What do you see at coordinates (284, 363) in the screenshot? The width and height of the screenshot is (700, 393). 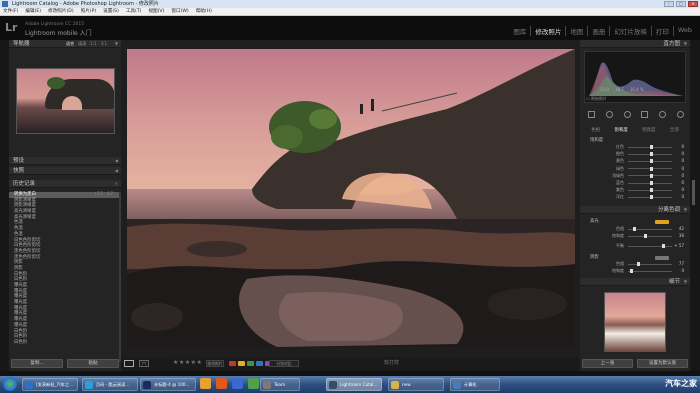 I see `compare-dropdown: 分别对比` at bounding box center [284, 363].